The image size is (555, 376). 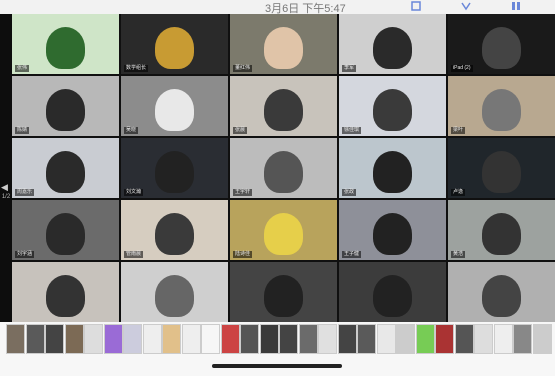 I want to click on participant-name: 刘宇涵, so click(x=25, y=254).